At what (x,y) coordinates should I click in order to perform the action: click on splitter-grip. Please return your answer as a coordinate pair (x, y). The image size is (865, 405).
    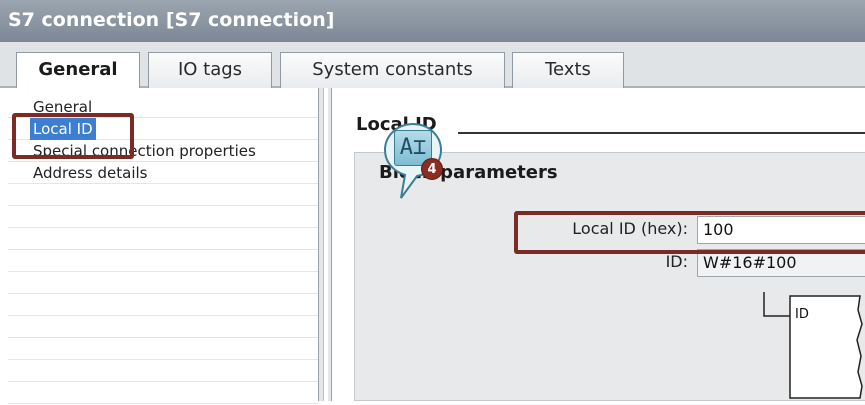
    Looking at the image, I should click on (325, 244).